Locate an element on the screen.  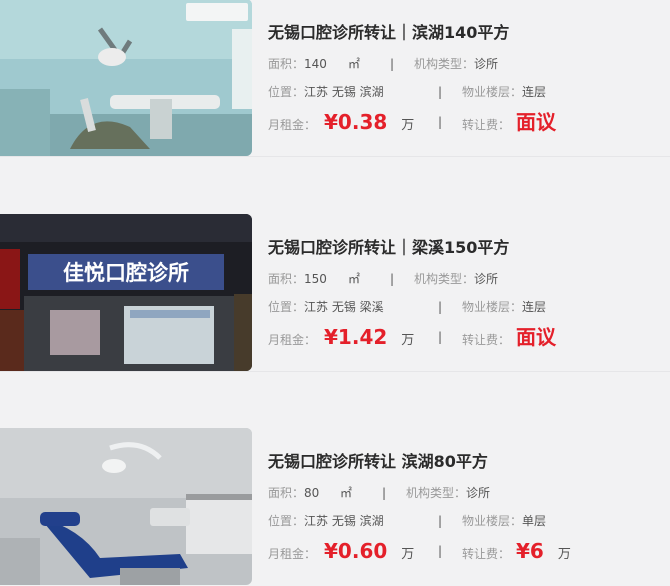
clinic-storefront-photo: 佳悦口腔诊所 is located at coordinates (126, 292).